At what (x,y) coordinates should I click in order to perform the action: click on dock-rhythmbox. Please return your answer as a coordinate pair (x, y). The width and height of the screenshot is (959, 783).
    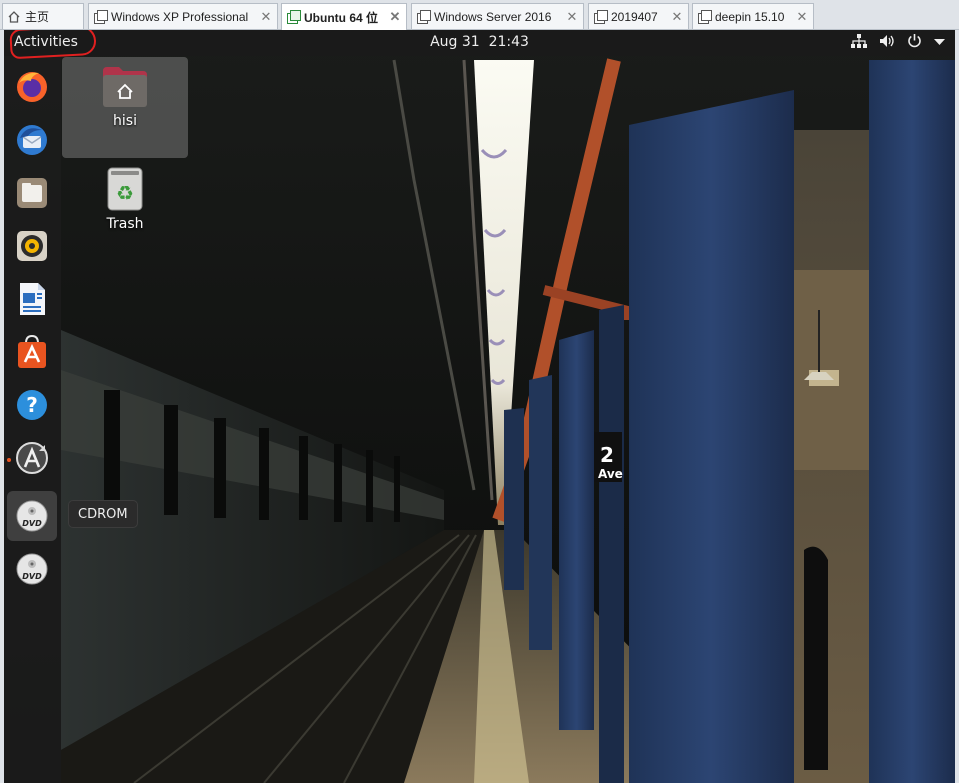
    Looking at the image, I should click on (32, 246).